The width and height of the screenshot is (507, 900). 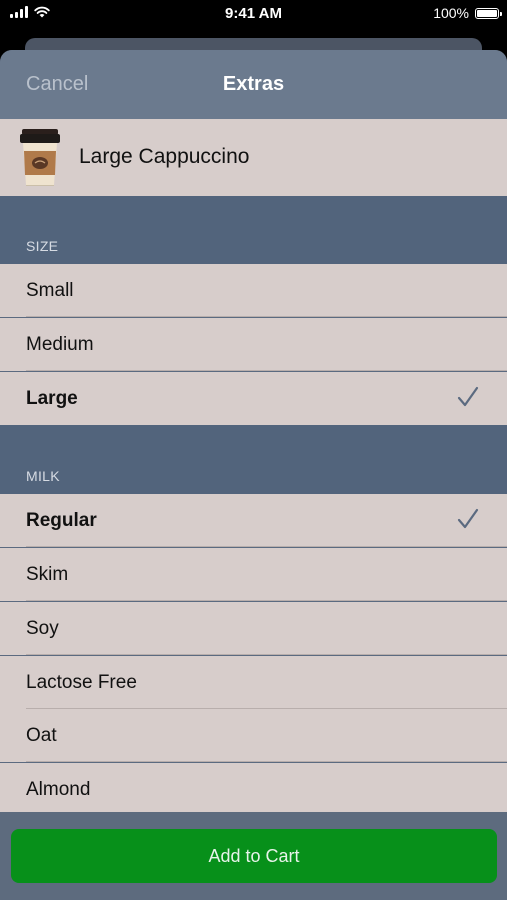 What do you see at coordinates (253, 157) in the screenshot?
I see `product-row: Large Cappuccino` at bounding box center [253, 157].